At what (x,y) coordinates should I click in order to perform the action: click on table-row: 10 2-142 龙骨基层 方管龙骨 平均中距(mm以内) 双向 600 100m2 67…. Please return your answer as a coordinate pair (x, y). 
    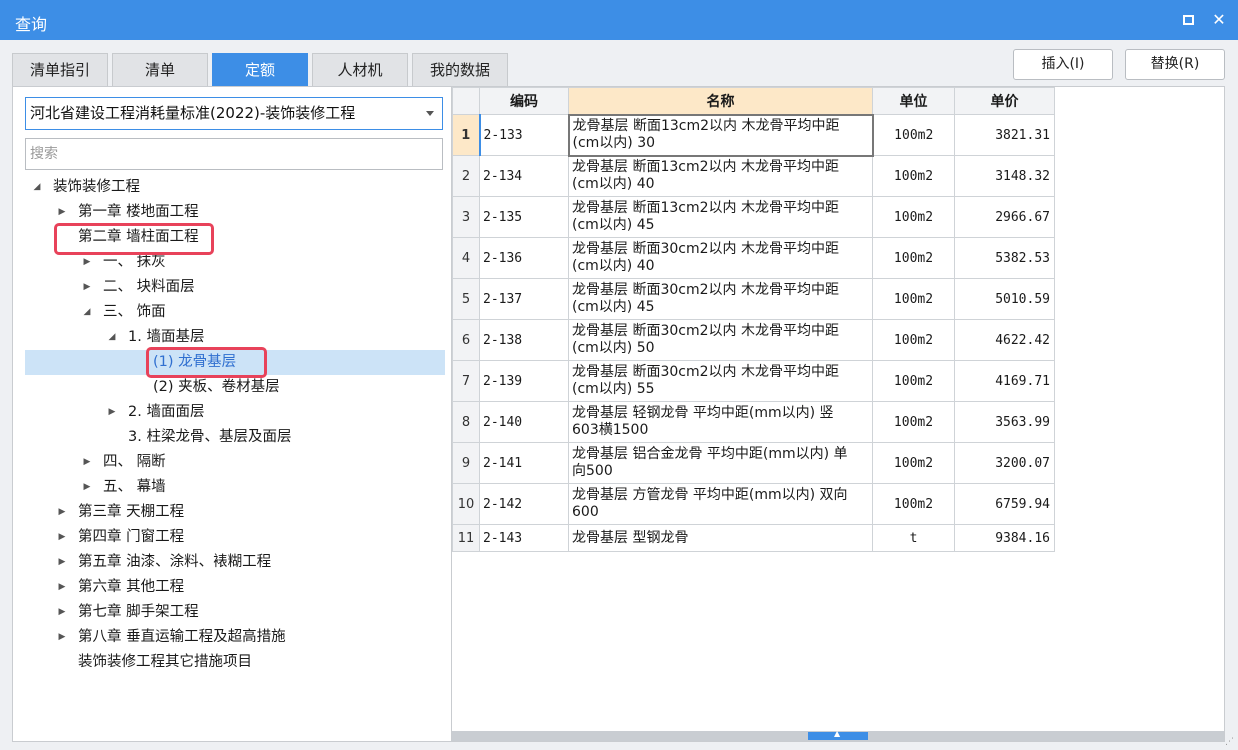
    Looking at the image, I should click on (753, 504).